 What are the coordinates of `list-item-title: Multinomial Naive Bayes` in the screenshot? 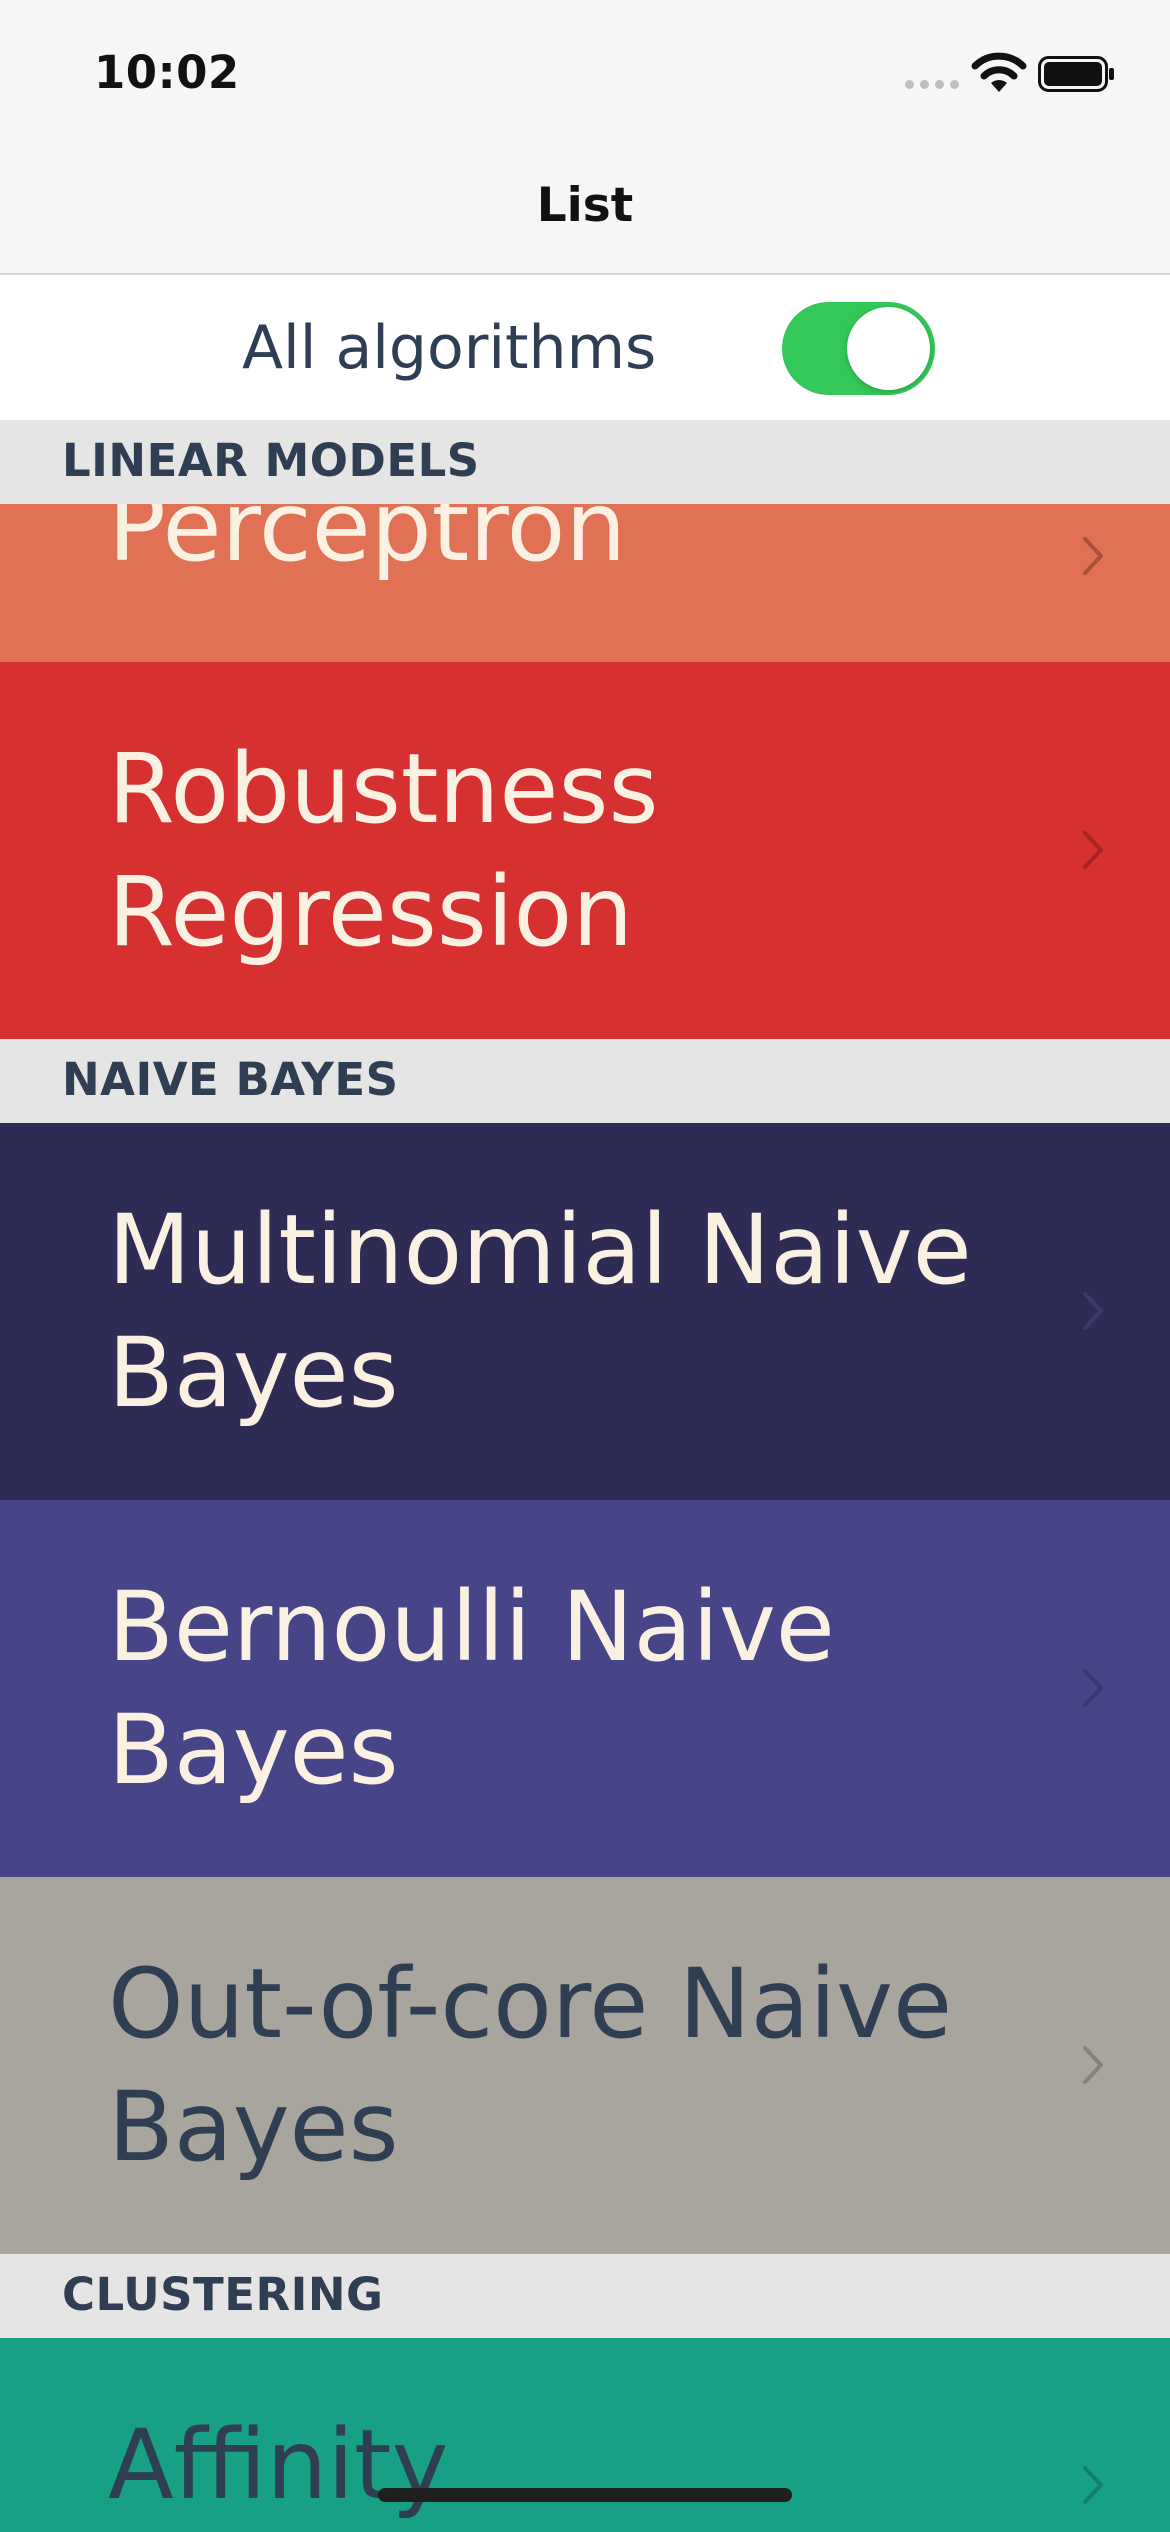 It's located at (540, 1311).